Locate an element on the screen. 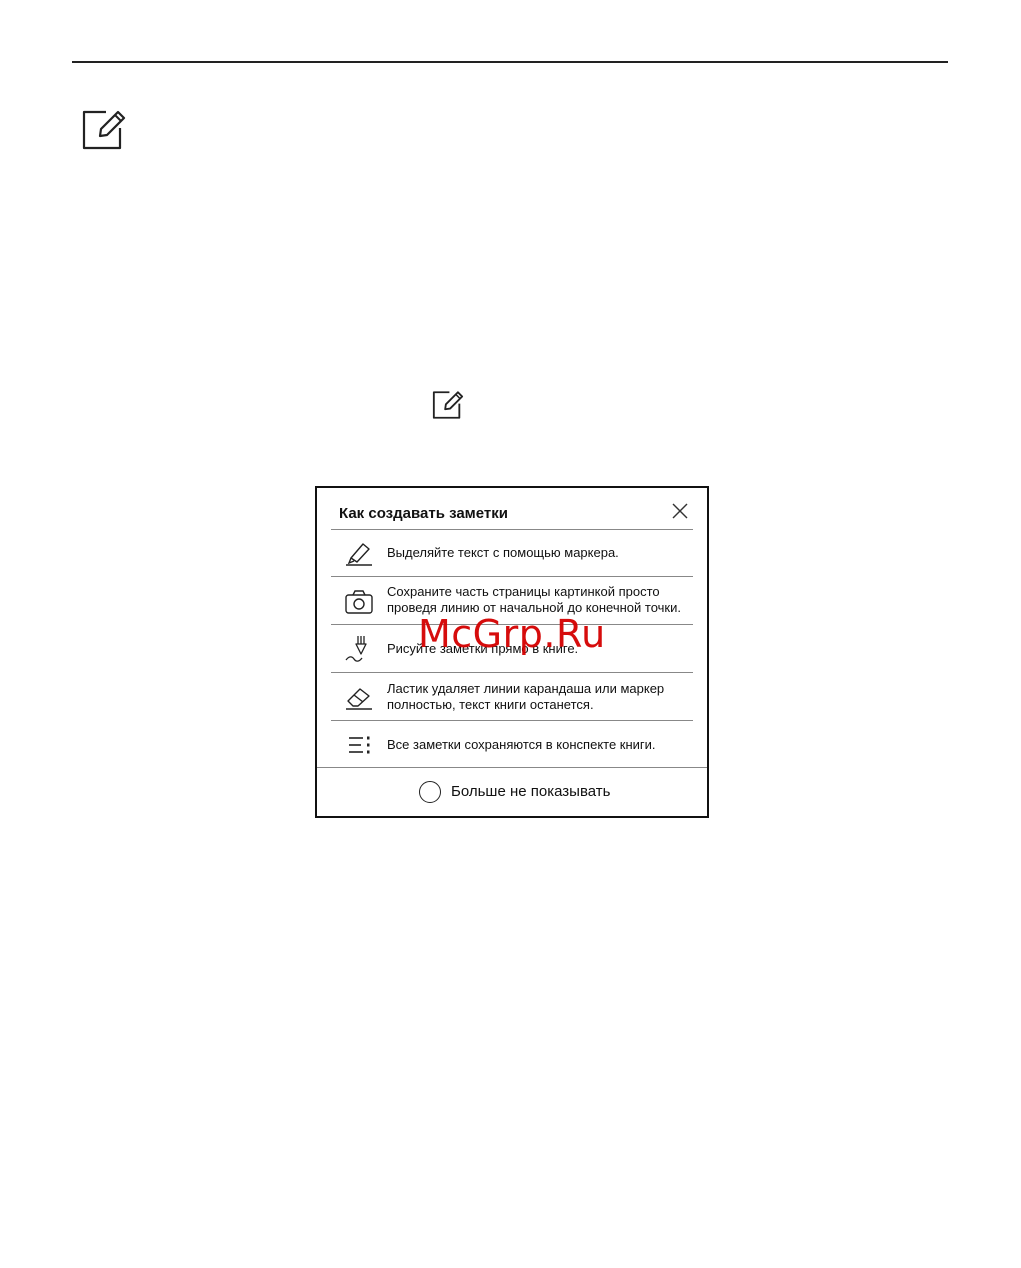 Image resolution: width=1021 pixels, height=1268 pixels. dialog-footer: Больше не показывать is located at coordinates (512, 791).